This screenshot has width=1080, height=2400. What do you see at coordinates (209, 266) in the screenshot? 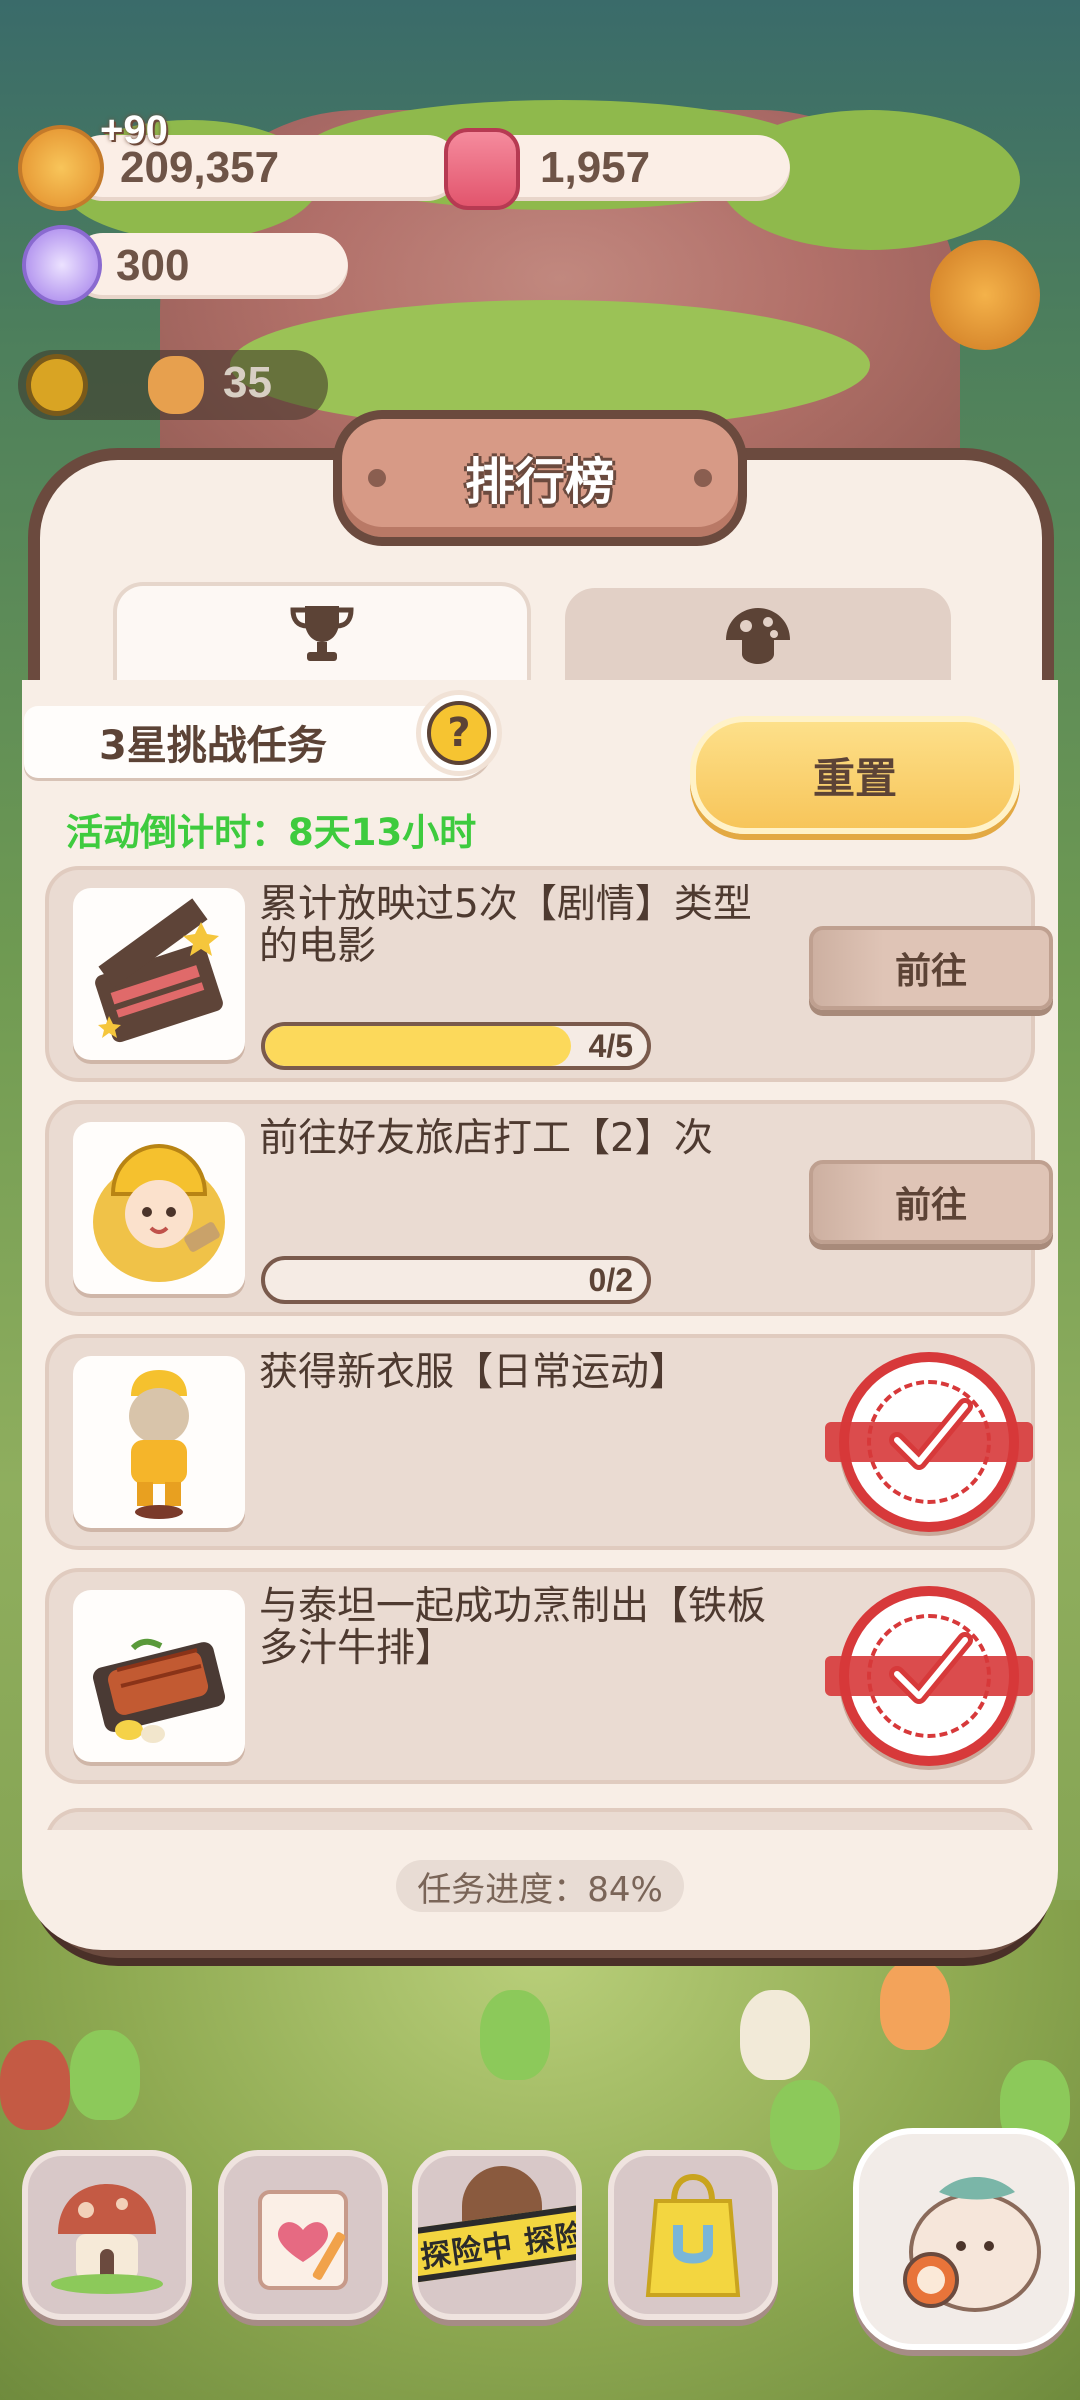
I see `candy-currency-pill: 300` at bounding box center [209, 266].